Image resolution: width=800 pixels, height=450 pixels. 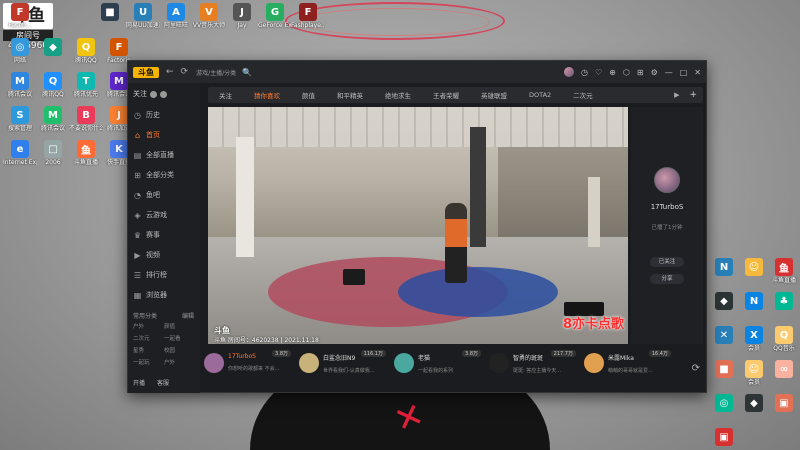 What do you see at coordinates (225, 95) in the screenshot?
I see `category-tab: 关注` at bounding box center [225, 95].